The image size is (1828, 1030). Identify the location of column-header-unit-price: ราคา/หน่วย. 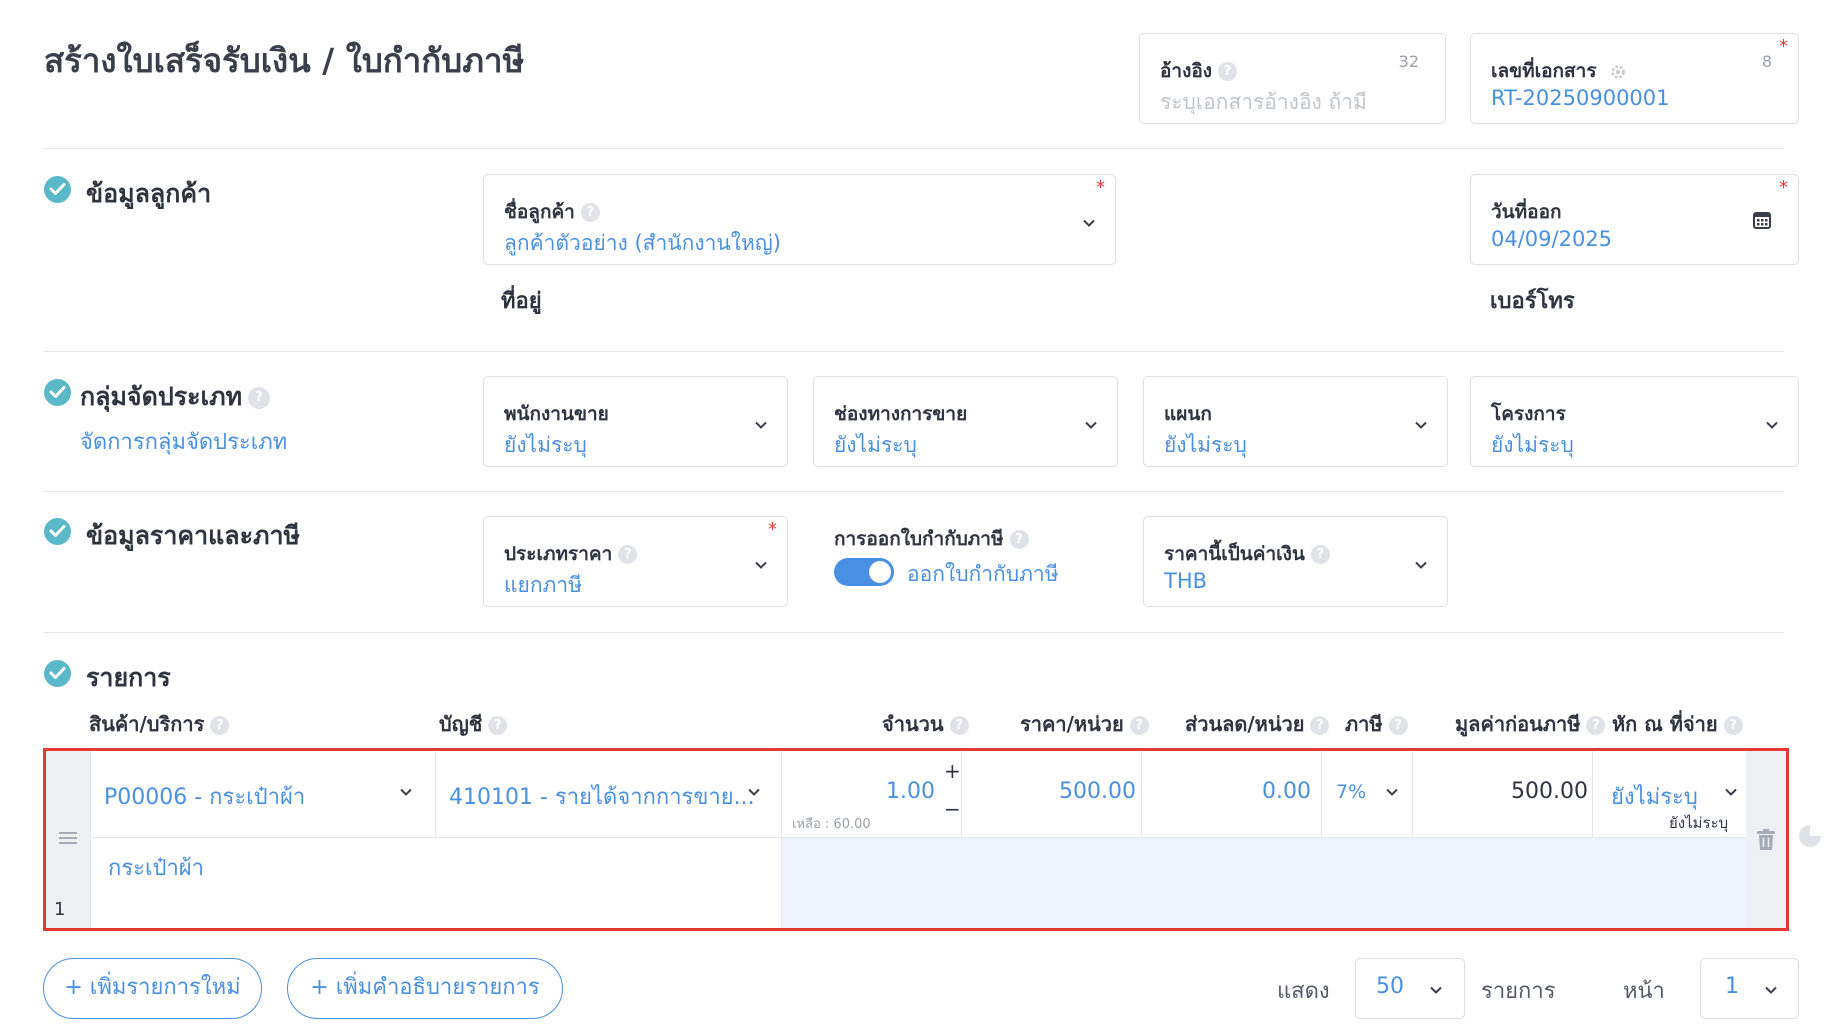
(1072, 724).